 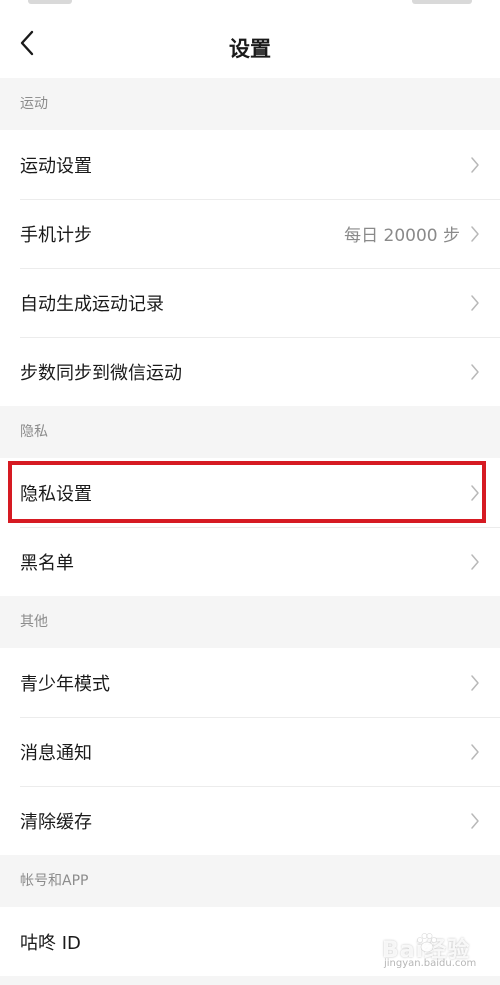 What do you see at coordinates (250, 371) in the screenshot?
I see `row-wechat-sync: 步数同步到微信运动` at bounding box center [250, 371].